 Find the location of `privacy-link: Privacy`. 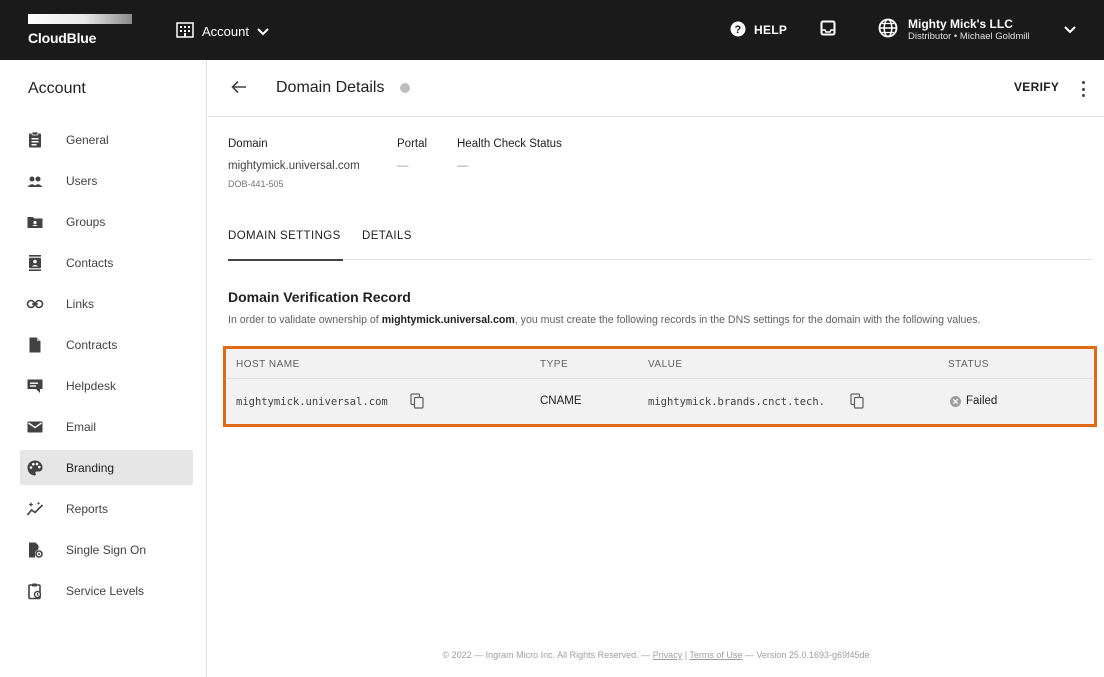

privacy-link: Privacy is located at coordinates (668, 655).